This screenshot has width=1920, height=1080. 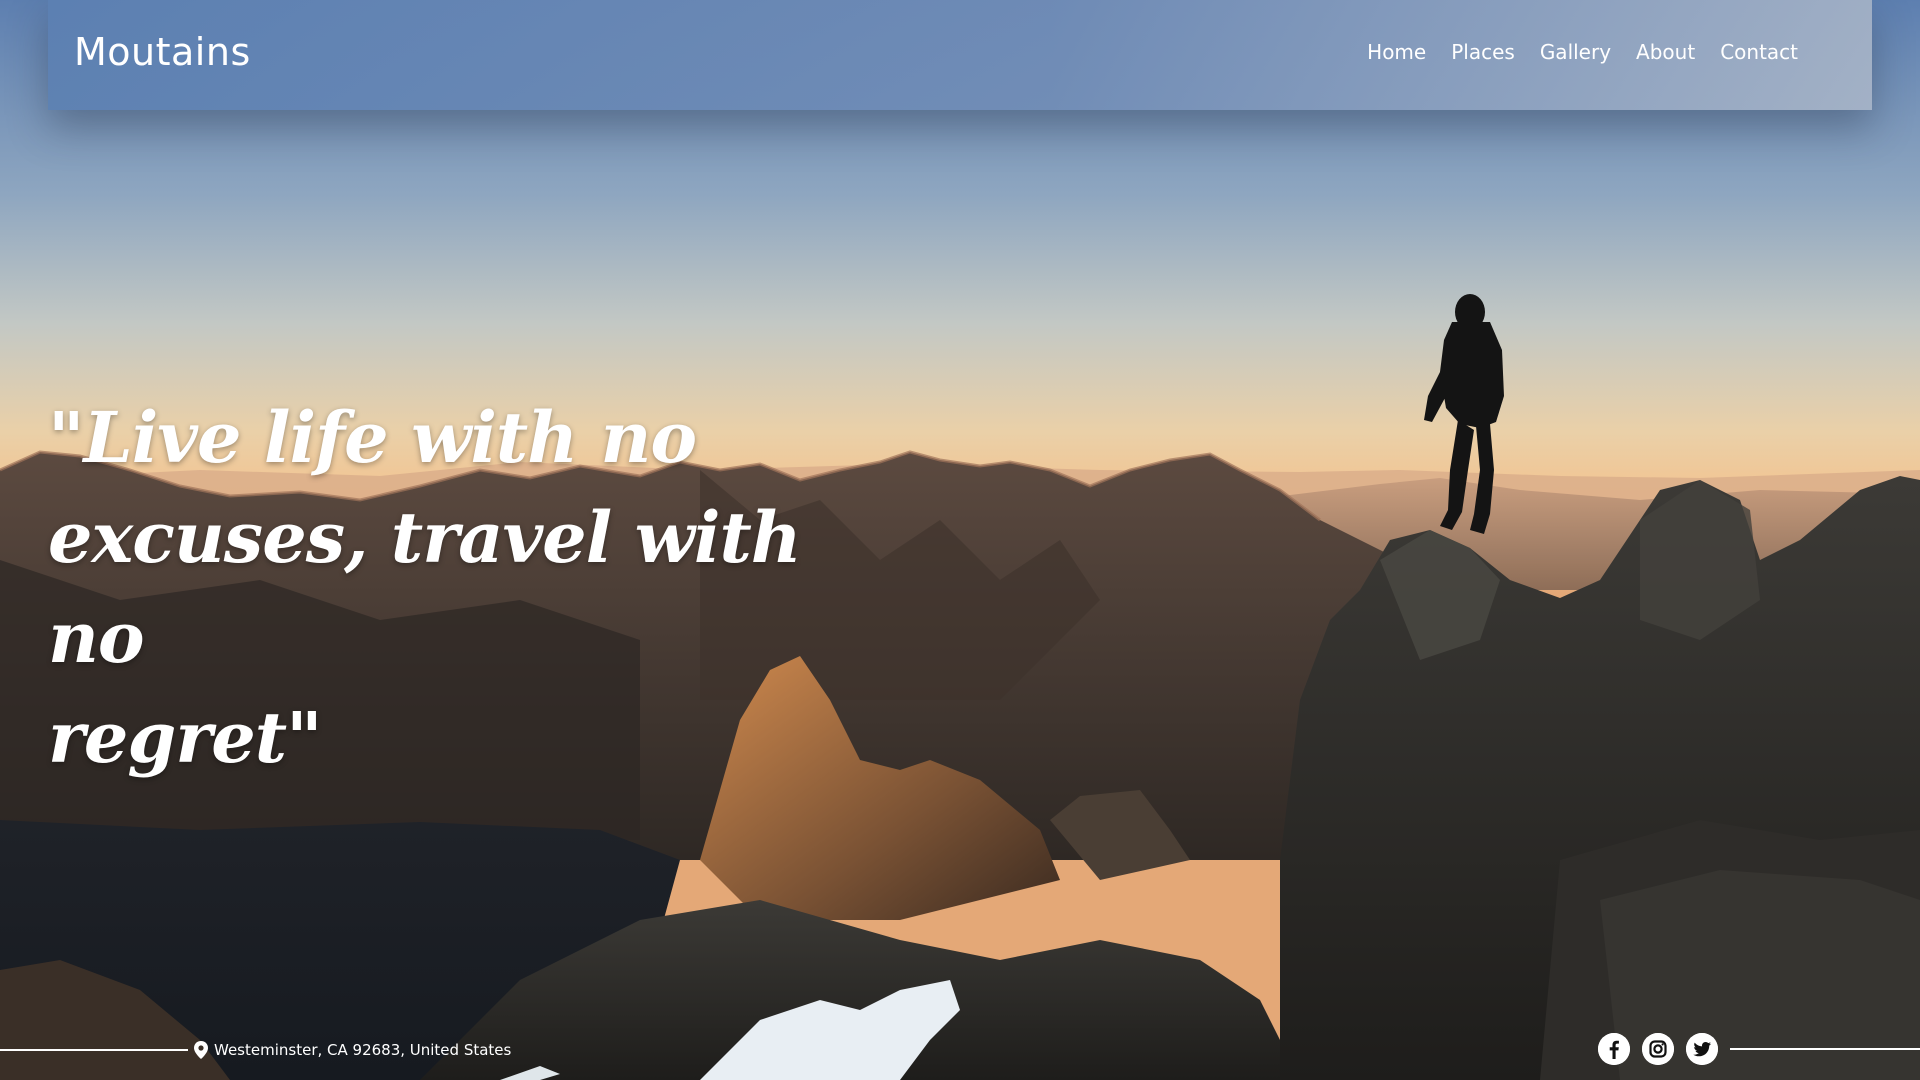 What do you see at coordinates (363, 1050) in the screenshot?
I see `footer-address: Westeminster, CA 92683, United States` at bounding box center [363, 1050].